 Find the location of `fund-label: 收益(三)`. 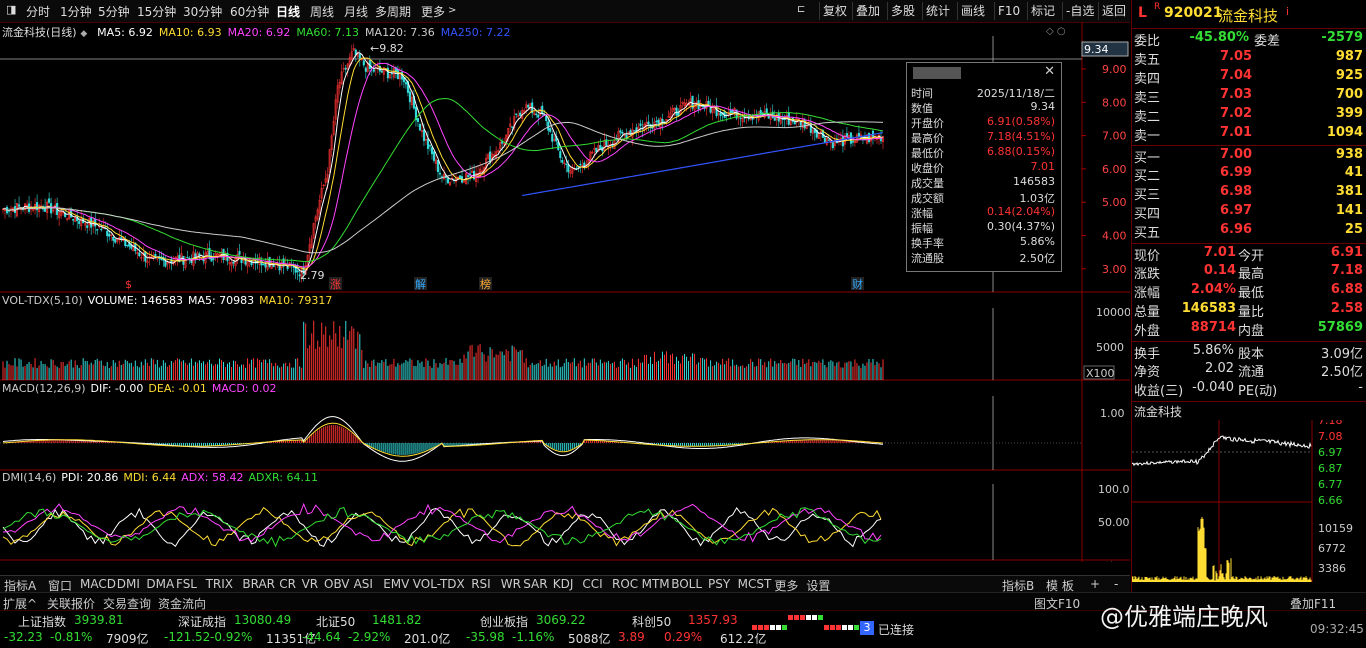

fund-label: 收益(三) is located at coordinates (1159, 391).